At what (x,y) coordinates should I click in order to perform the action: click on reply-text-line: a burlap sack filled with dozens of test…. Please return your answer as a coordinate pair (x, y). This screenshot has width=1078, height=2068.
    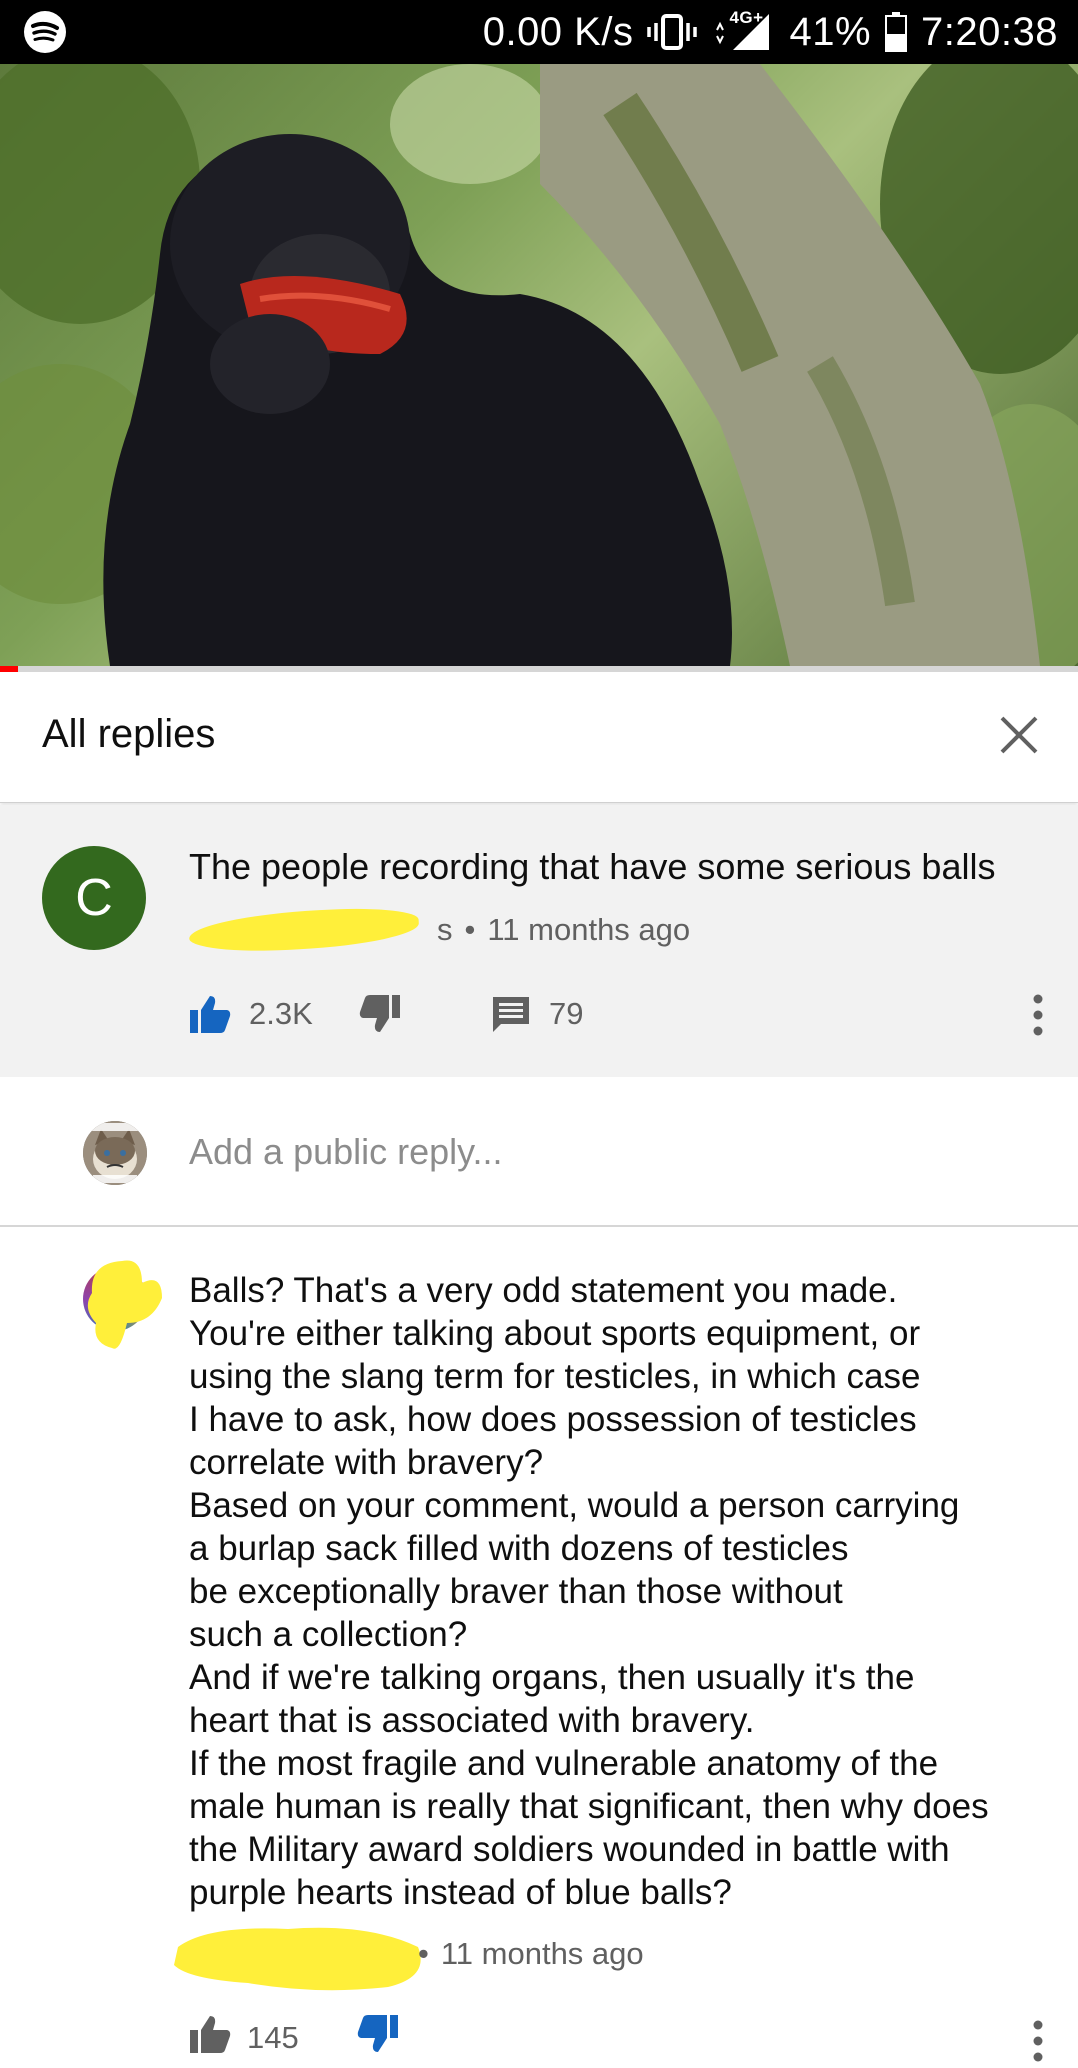
    Looking at the image, I should click on (519, 1548).